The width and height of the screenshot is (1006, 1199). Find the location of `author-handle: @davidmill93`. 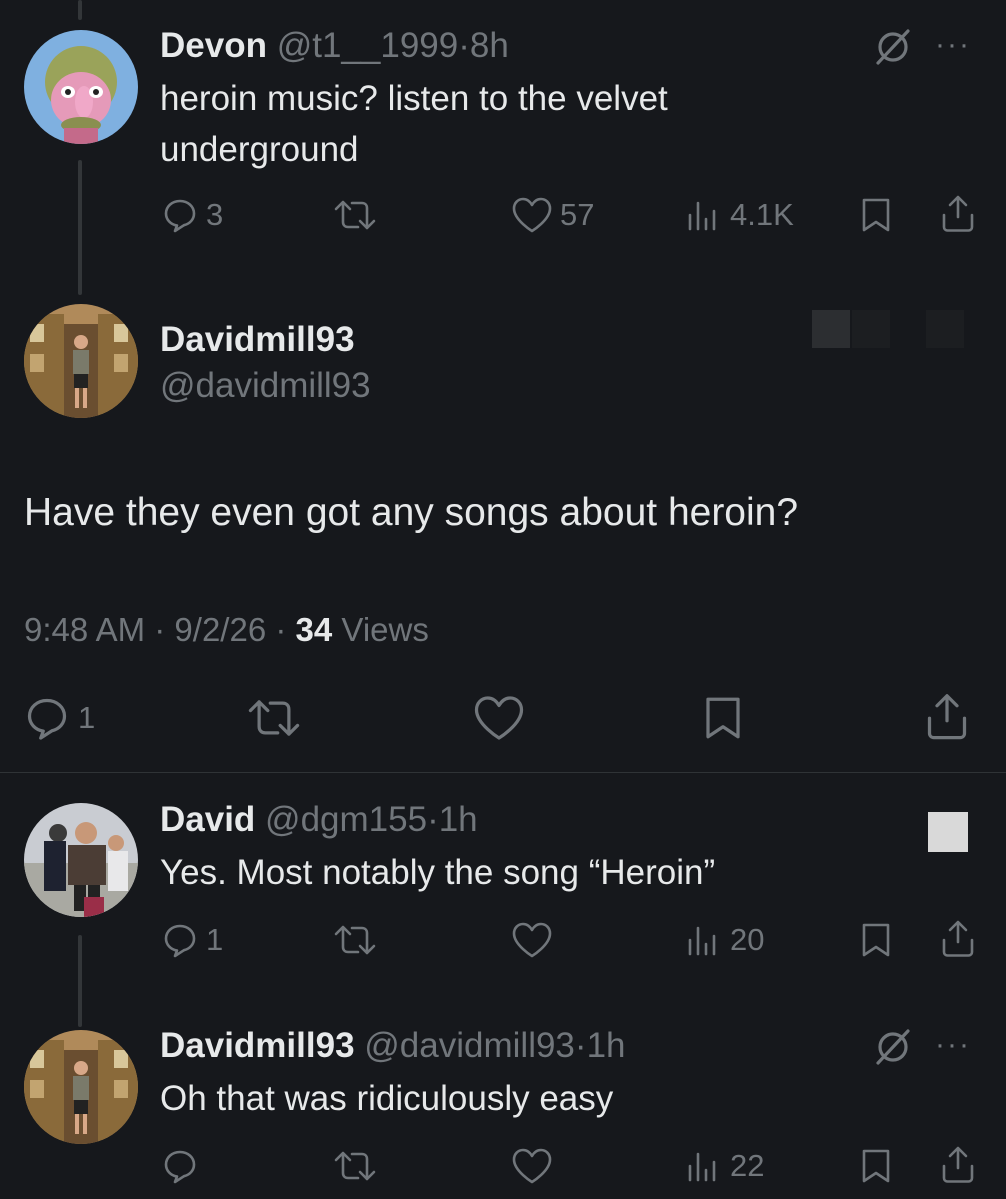

author-handle: @davidmill93 is located at coordinates (469, 1045).